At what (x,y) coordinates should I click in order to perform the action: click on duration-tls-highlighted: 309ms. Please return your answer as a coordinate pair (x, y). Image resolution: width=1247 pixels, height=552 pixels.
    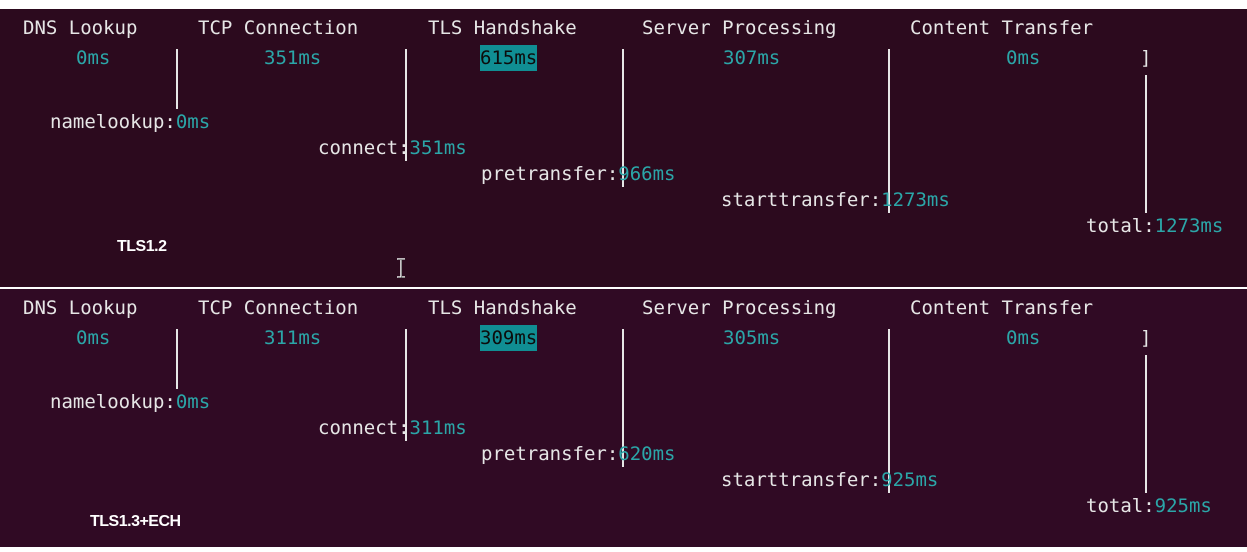
    Looking at the image, I should click on (509, 338).